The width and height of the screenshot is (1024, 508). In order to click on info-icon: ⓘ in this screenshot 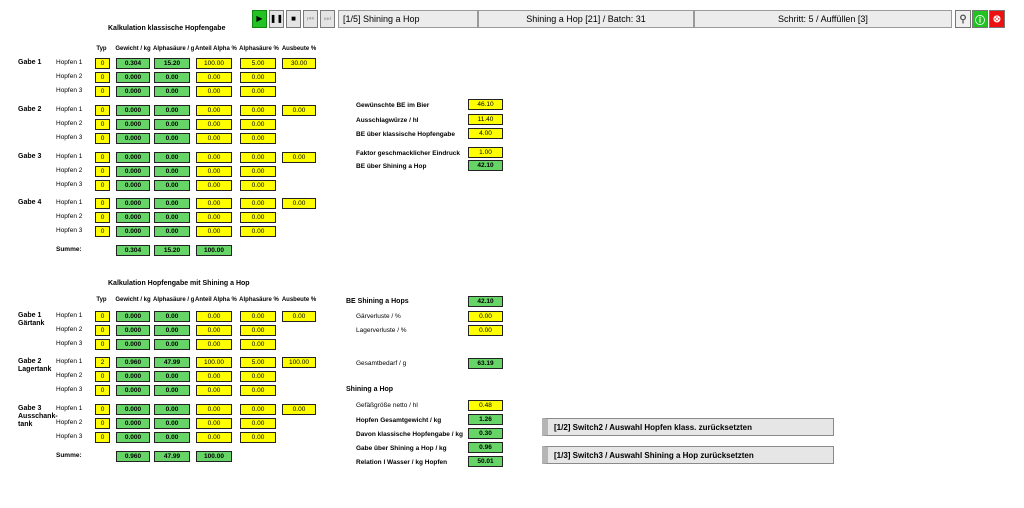, I will do `click(980, 19)`.